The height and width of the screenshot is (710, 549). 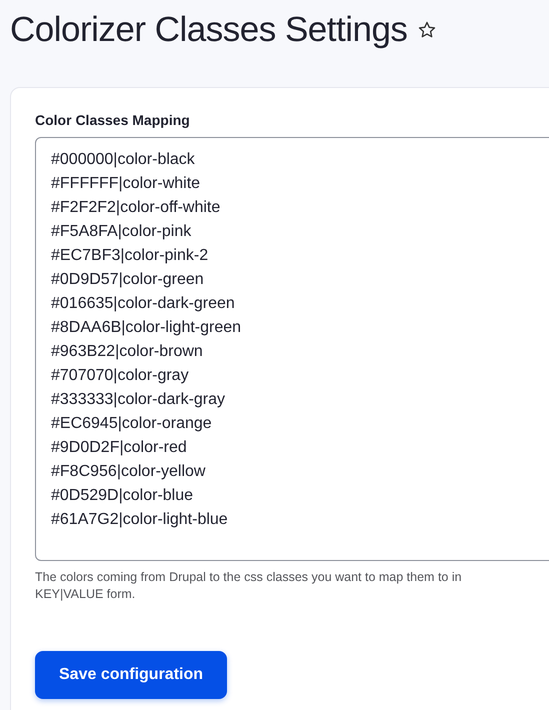 I want to click on save-button: Save configuration, so click(x=131, y=675).